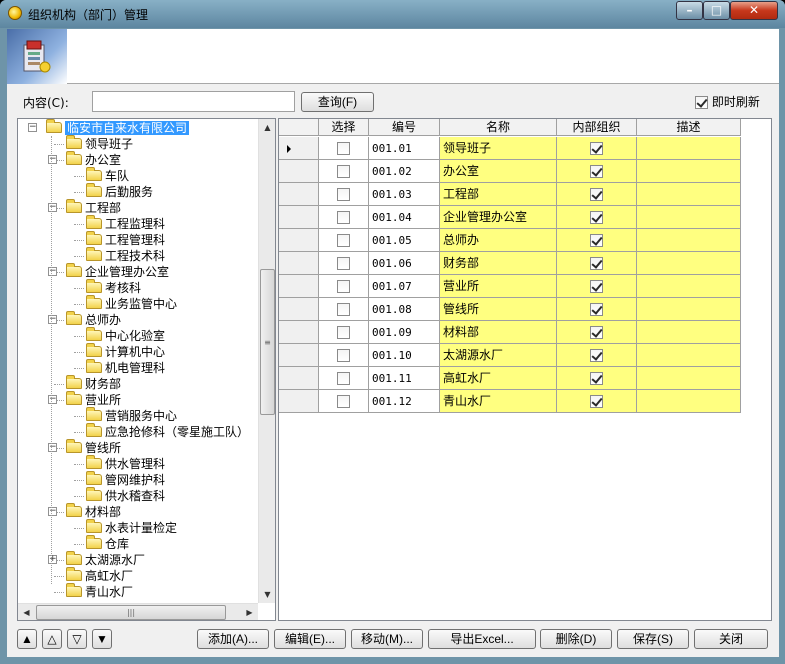  I want to click on tree-item: 工程技术科, so click(125, 255).